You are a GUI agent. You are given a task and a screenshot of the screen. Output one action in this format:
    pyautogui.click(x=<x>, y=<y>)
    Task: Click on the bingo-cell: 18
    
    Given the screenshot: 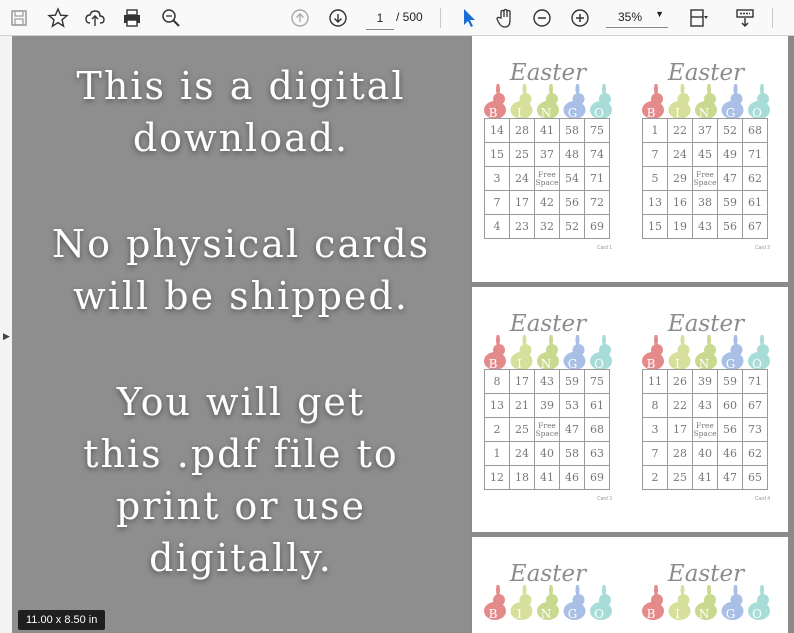 What is the action you would take?
    pyautogui.click(x=522, y=477)
    